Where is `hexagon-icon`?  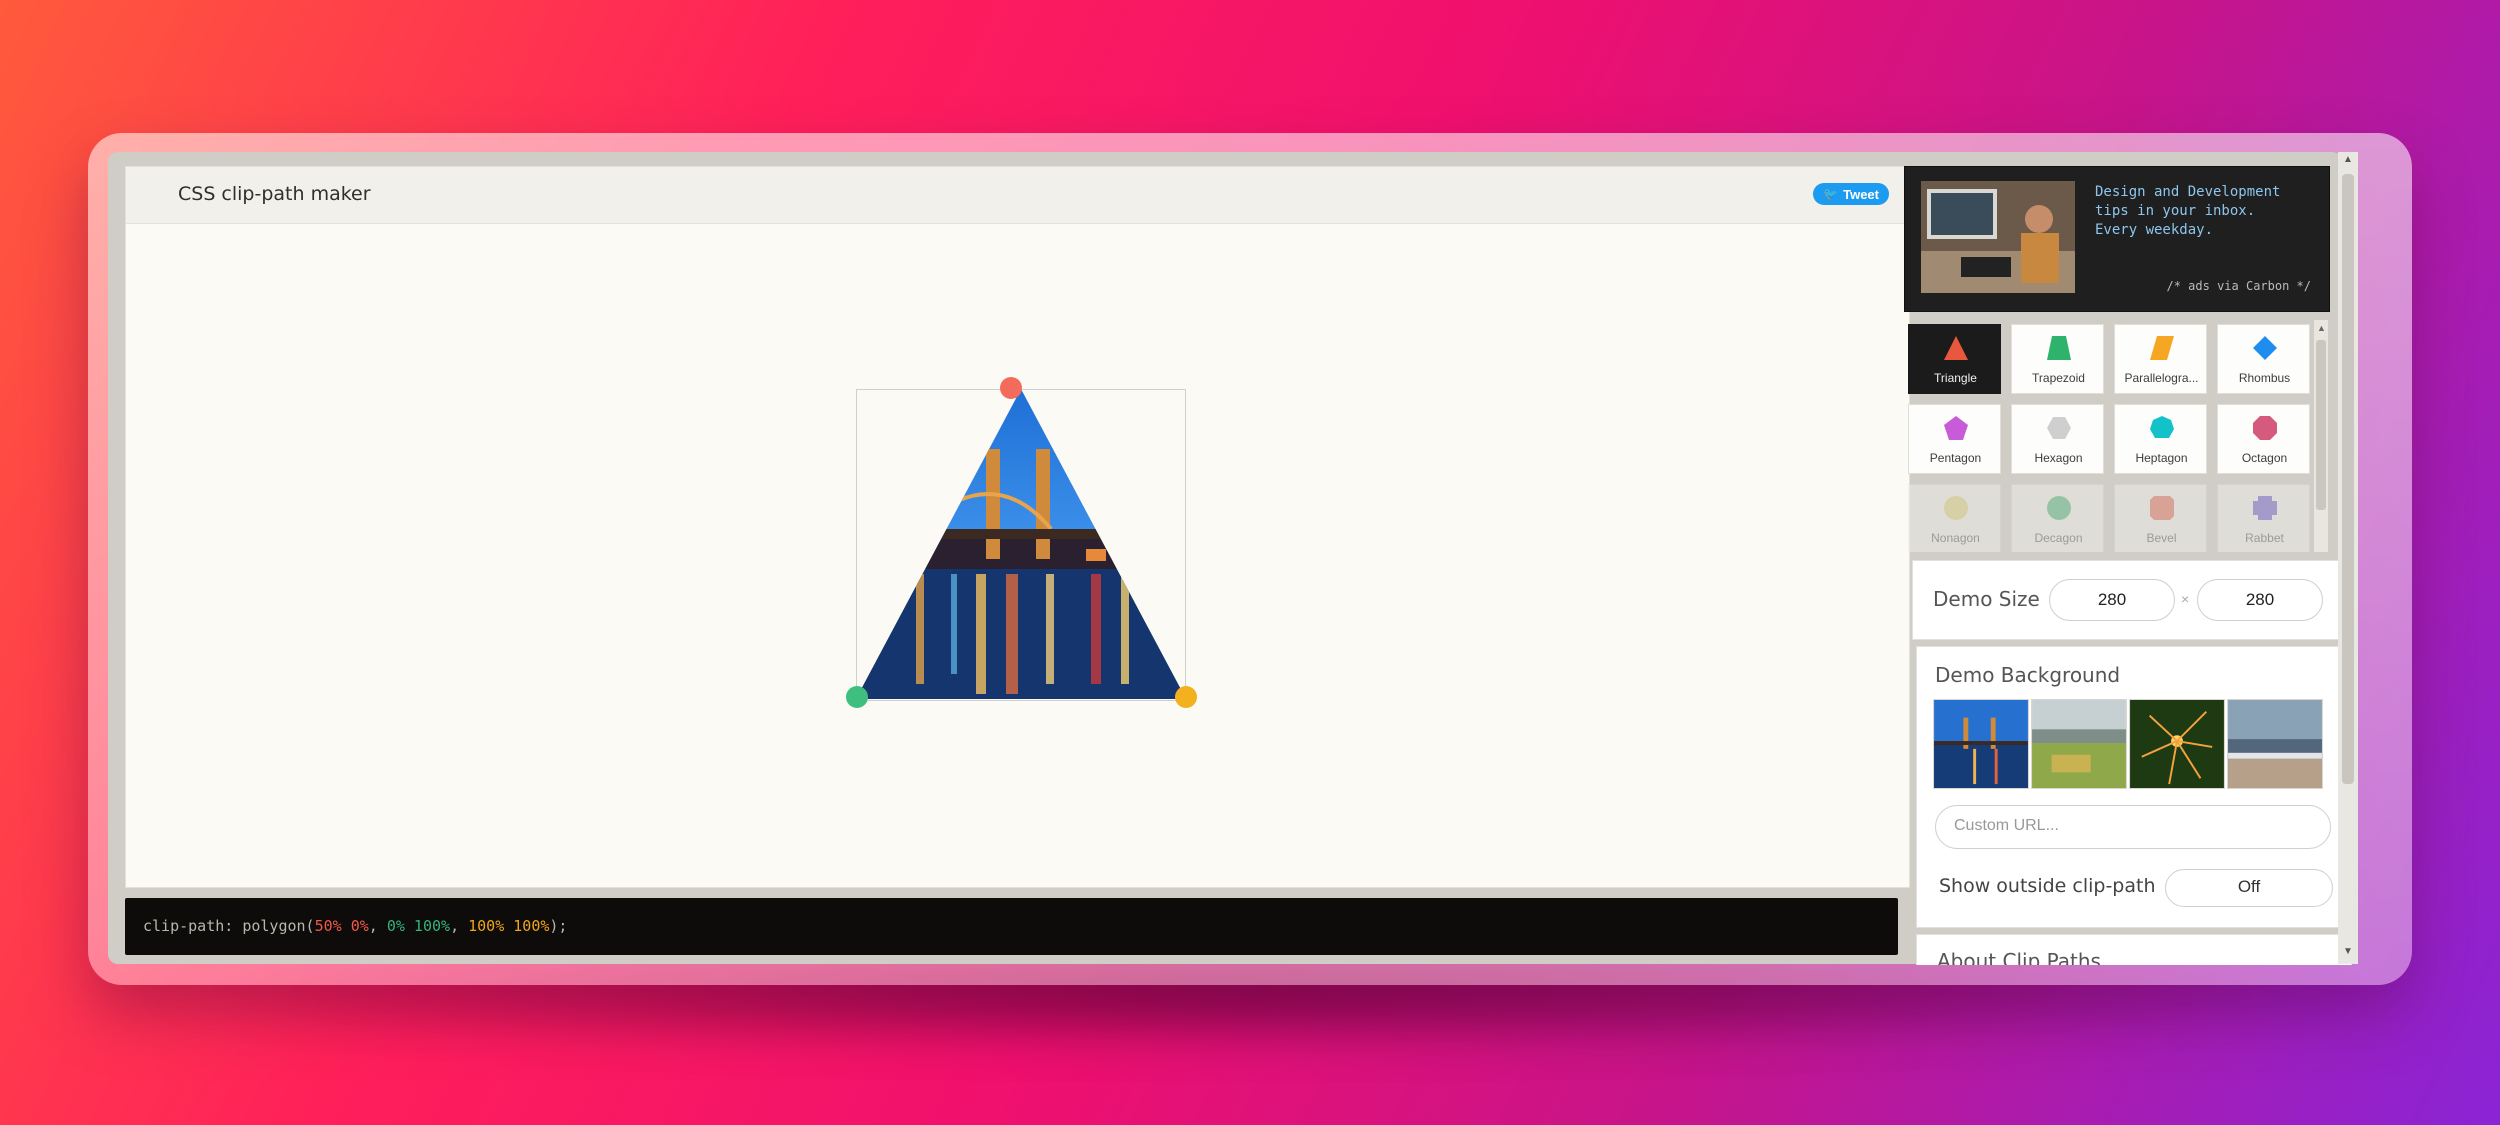
hexagon-icon is located at coordinates (2059, 428).